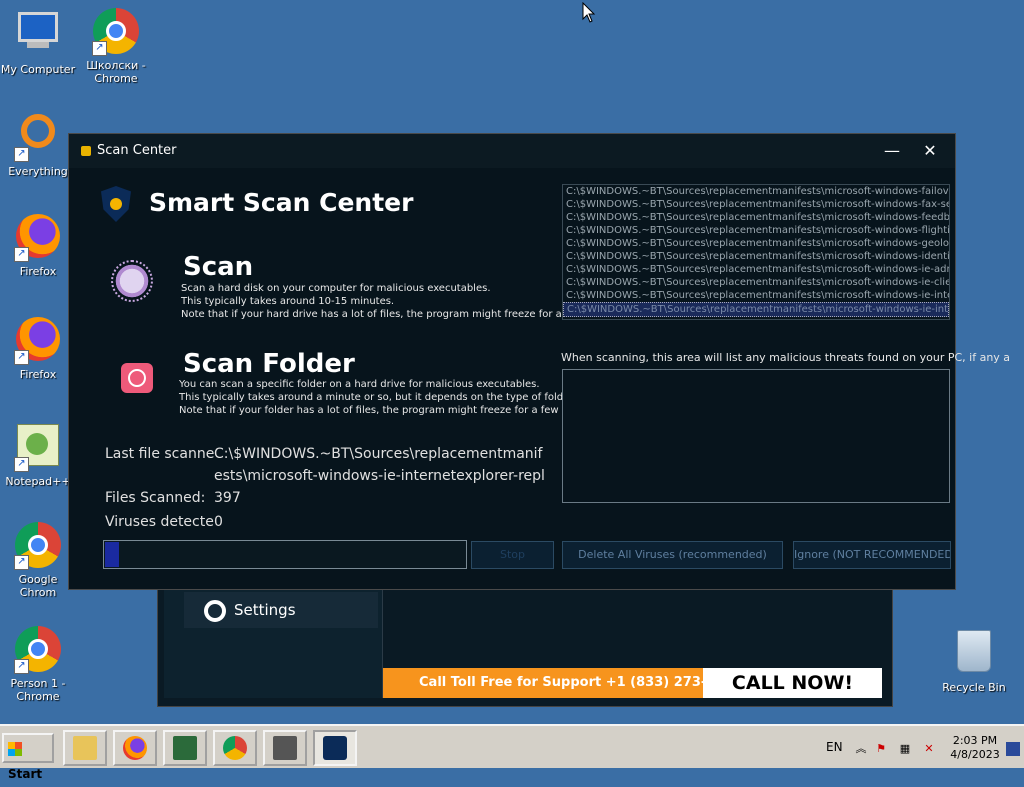 Image resolution: width=1024 pixels, height=787 pixels. What do you see at coordinates (25, 774) in the screenshot?
I see `start-label: Start` at bounding box center [25, 774].